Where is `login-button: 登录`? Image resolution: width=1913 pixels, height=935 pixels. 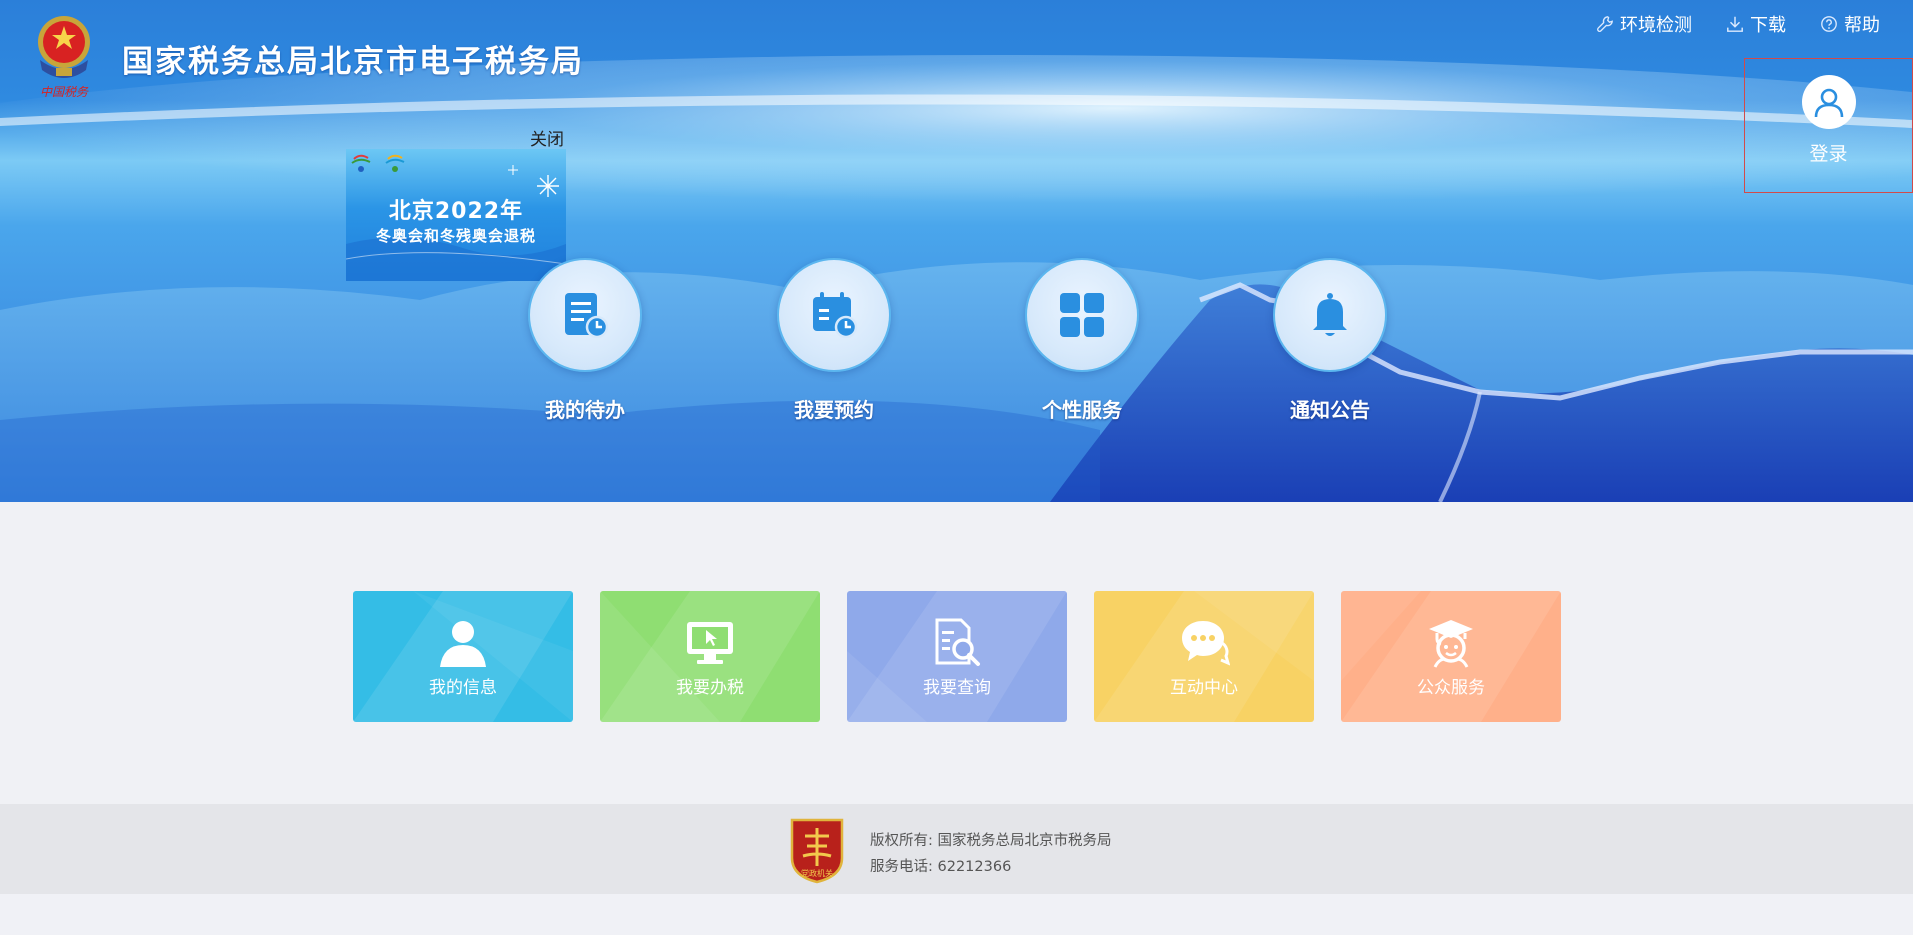 login-button: 登录 is located at coordinates (1828, 125).